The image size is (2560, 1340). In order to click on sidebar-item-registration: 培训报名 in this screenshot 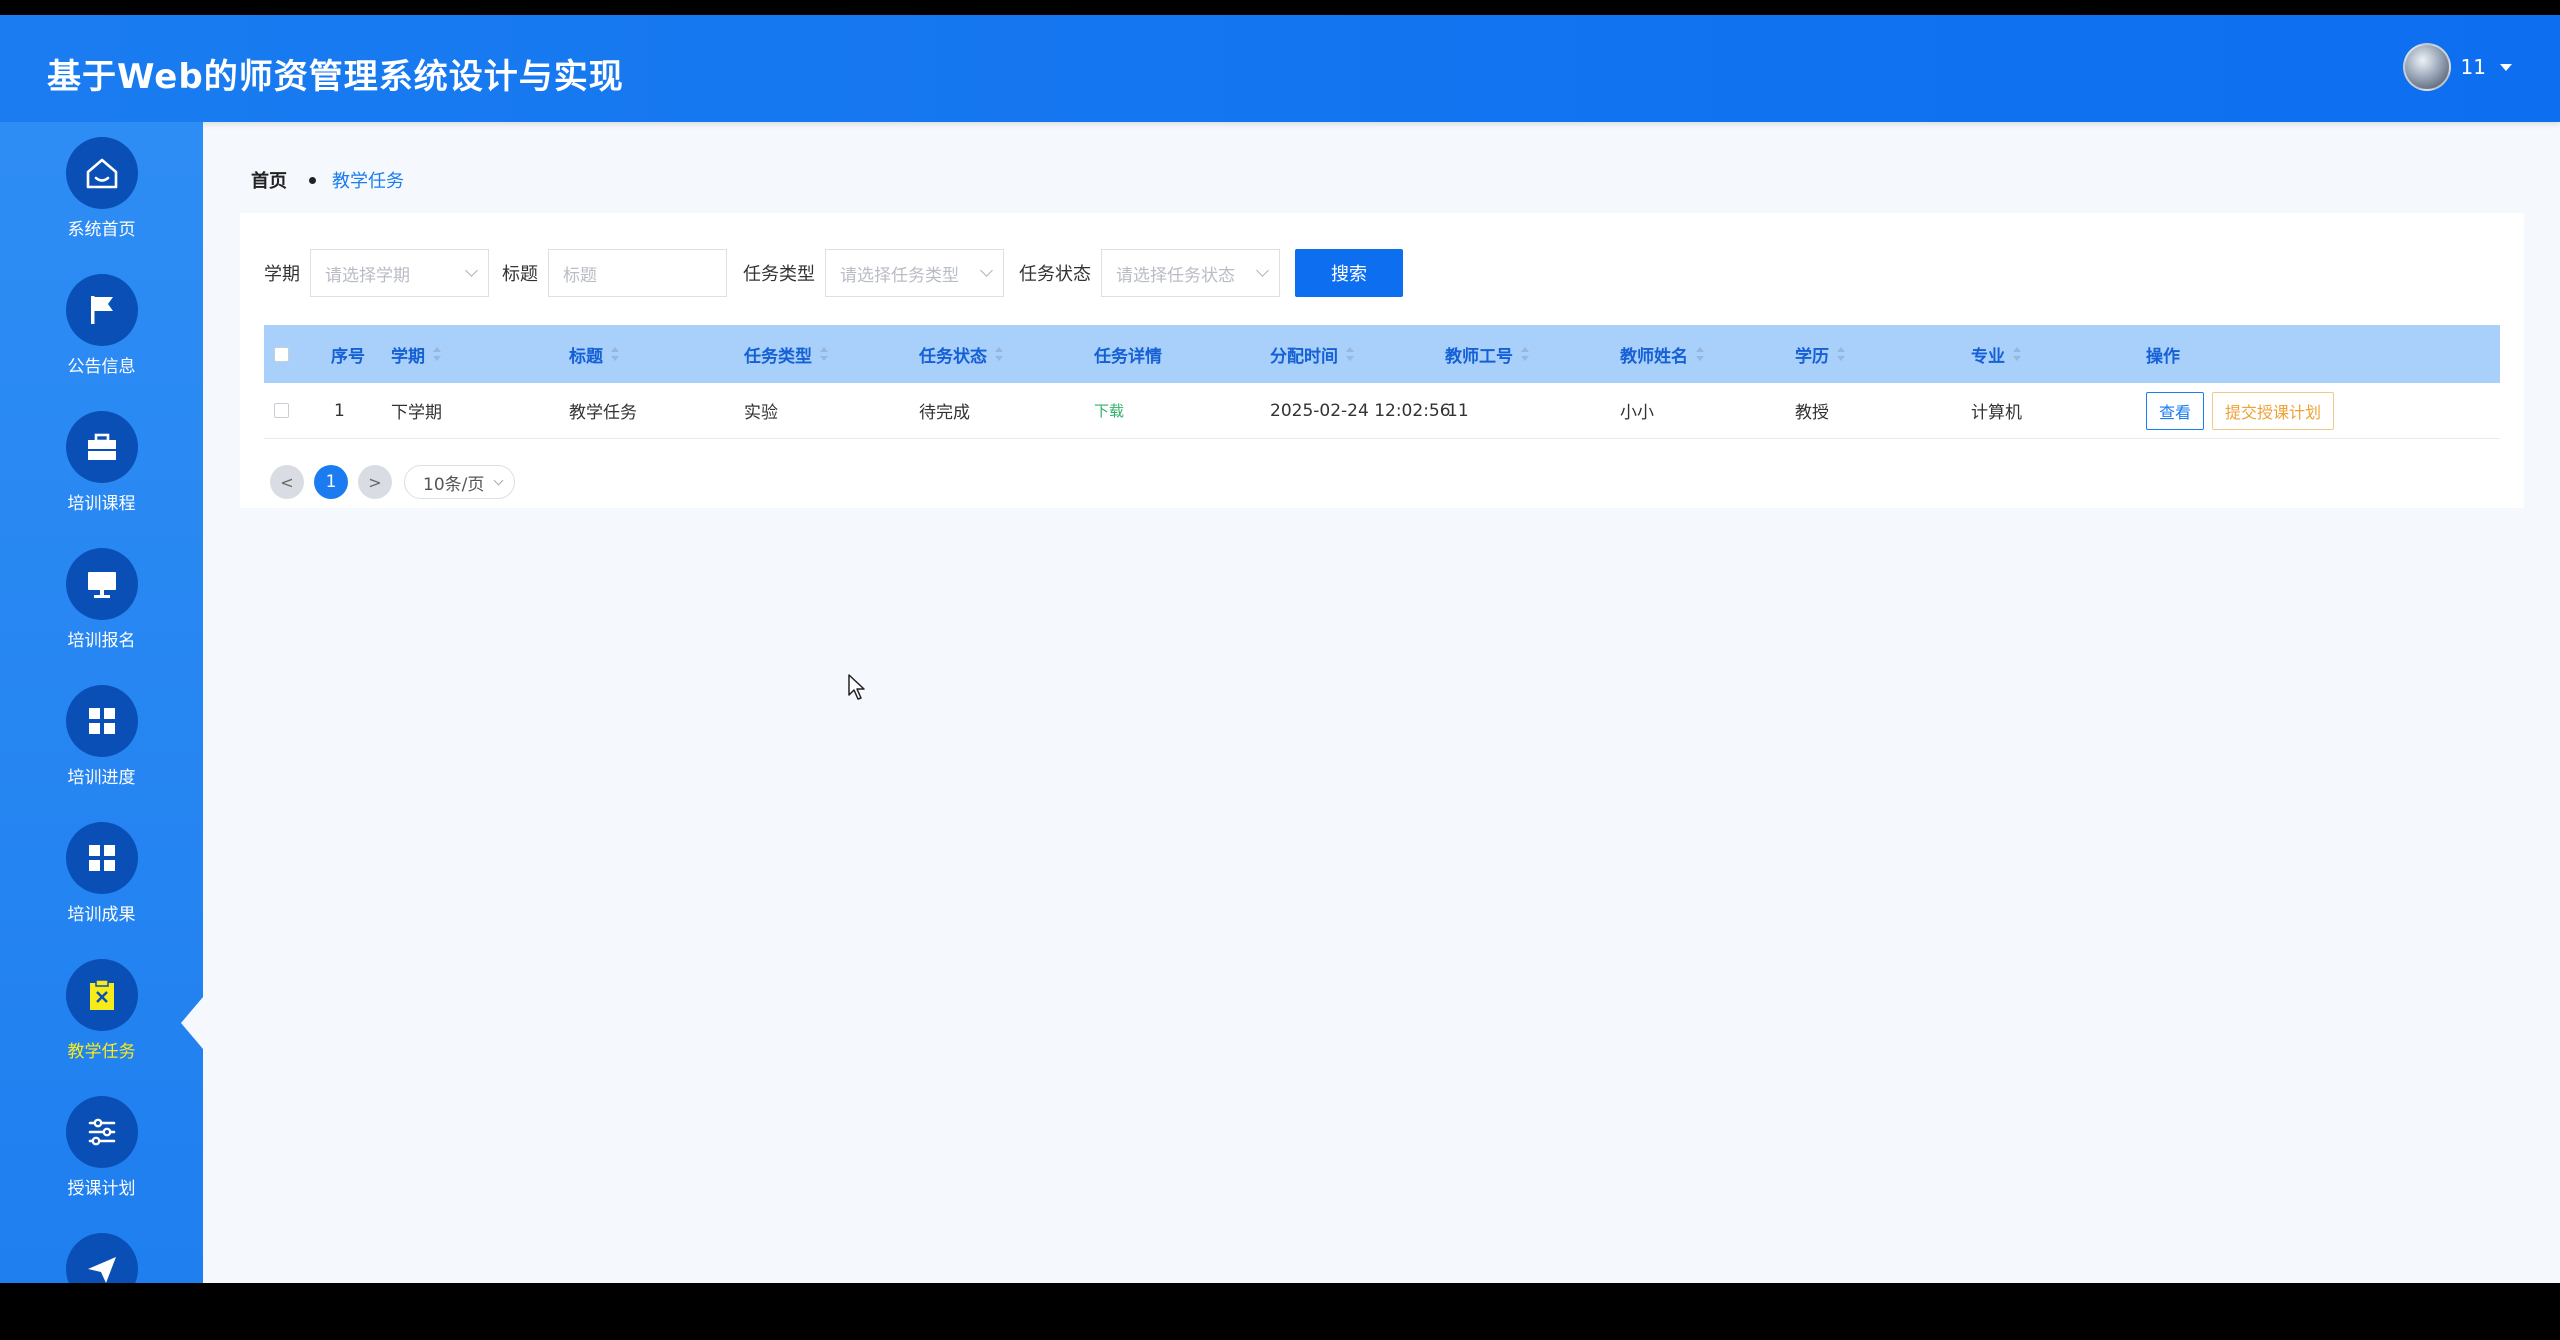, I will do `click(101, 616)`.